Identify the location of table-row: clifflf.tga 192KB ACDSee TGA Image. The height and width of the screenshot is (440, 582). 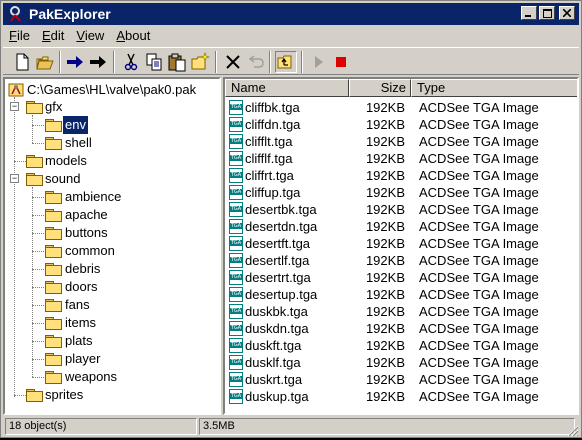
(401, 158).